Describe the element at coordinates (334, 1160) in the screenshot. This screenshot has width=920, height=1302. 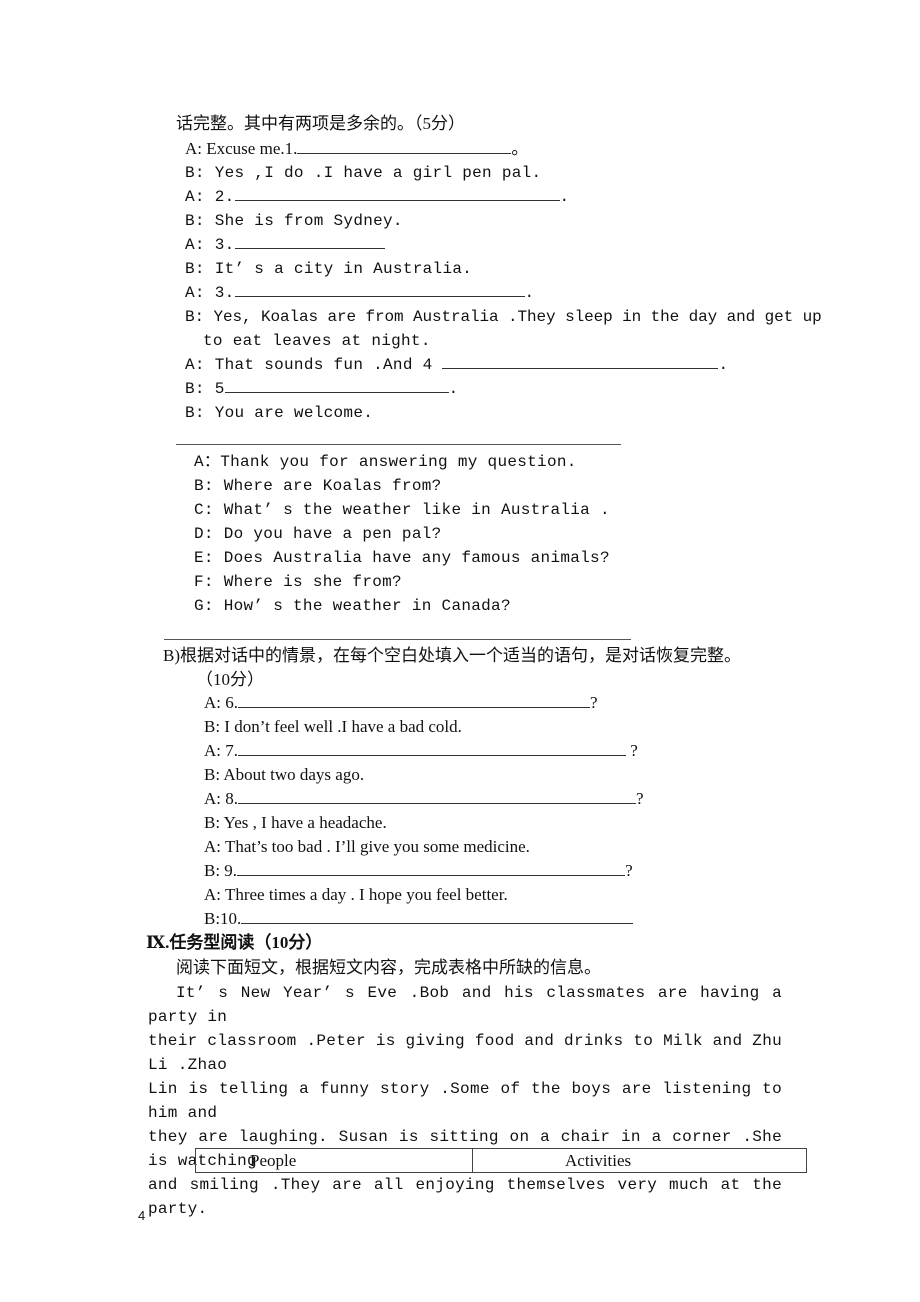
I see `table-header-people: People` at that location.